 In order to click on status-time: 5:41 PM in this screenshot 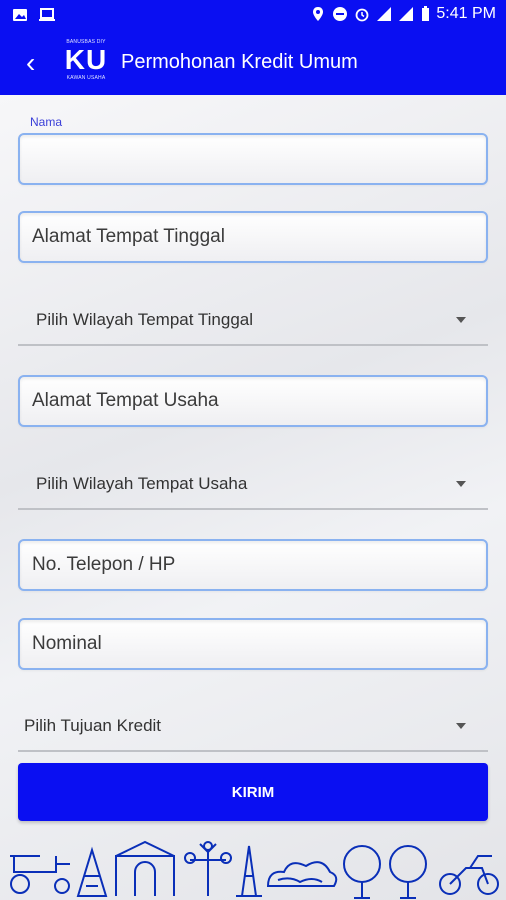, I will do `click(466, 13)`.